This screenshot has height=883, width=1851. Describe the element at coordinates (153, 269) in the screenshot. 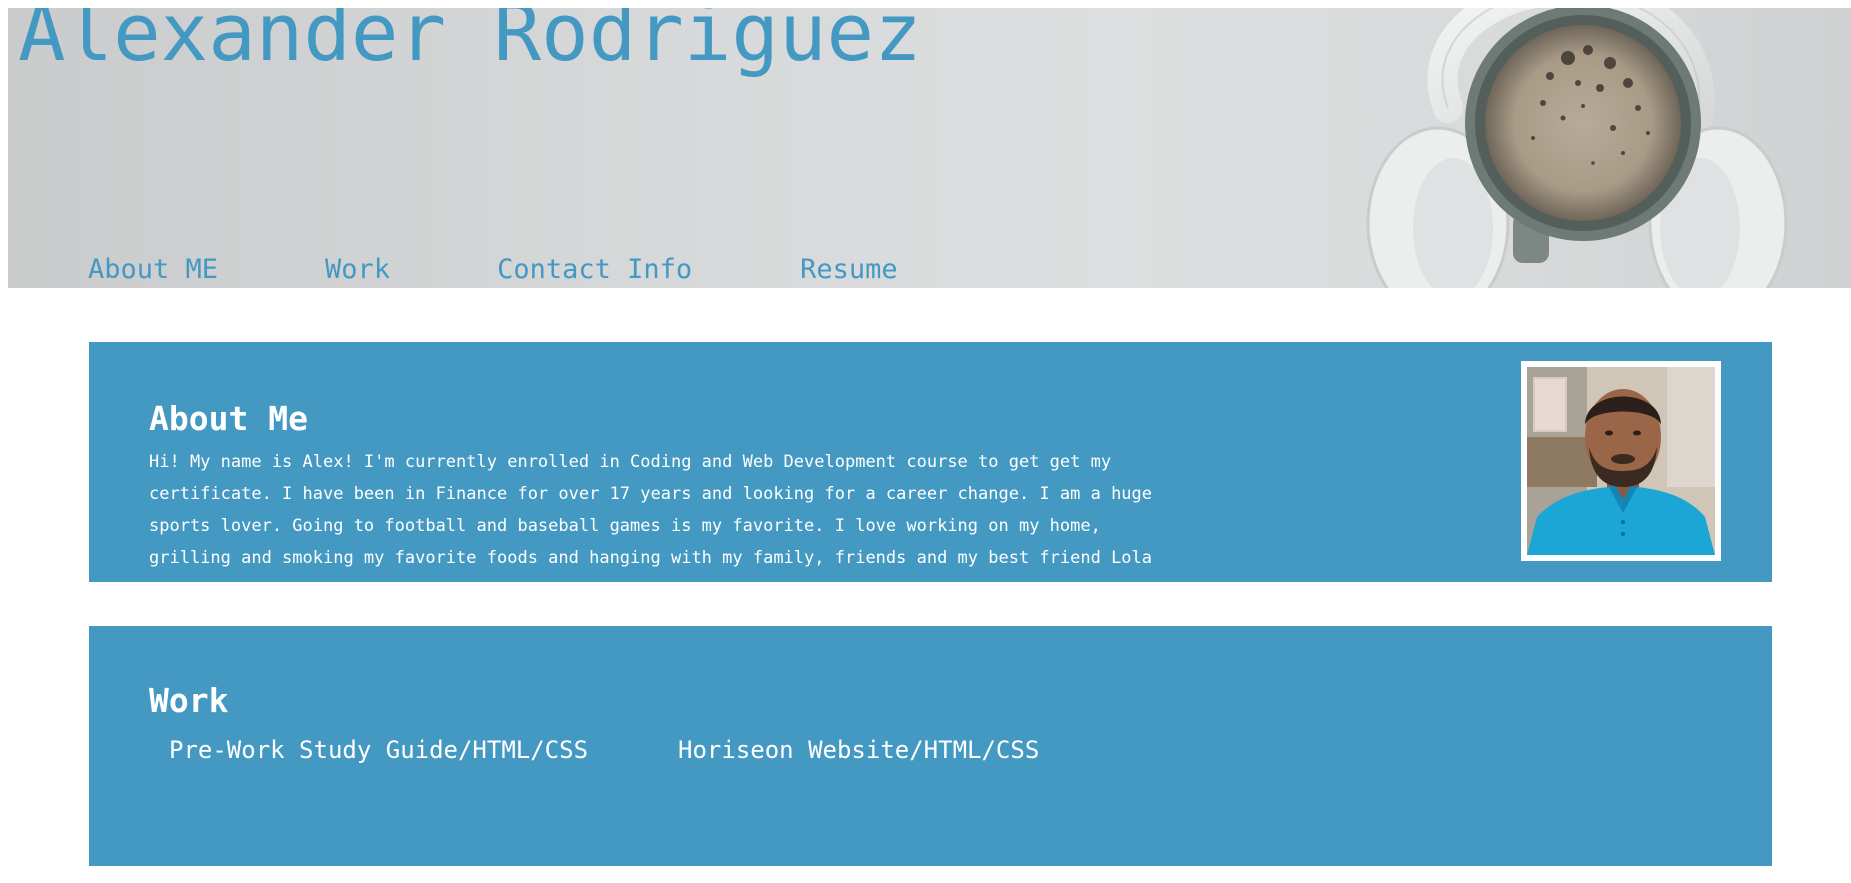

I see `nav-link-about-me: About ME` at that location.